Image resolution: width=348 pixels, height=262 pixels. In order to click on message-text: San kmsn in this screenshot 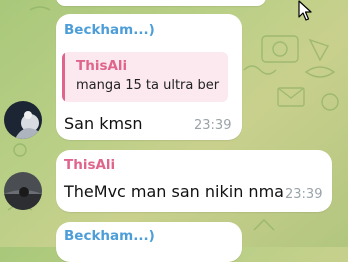, I will do `click(103, 123)`.